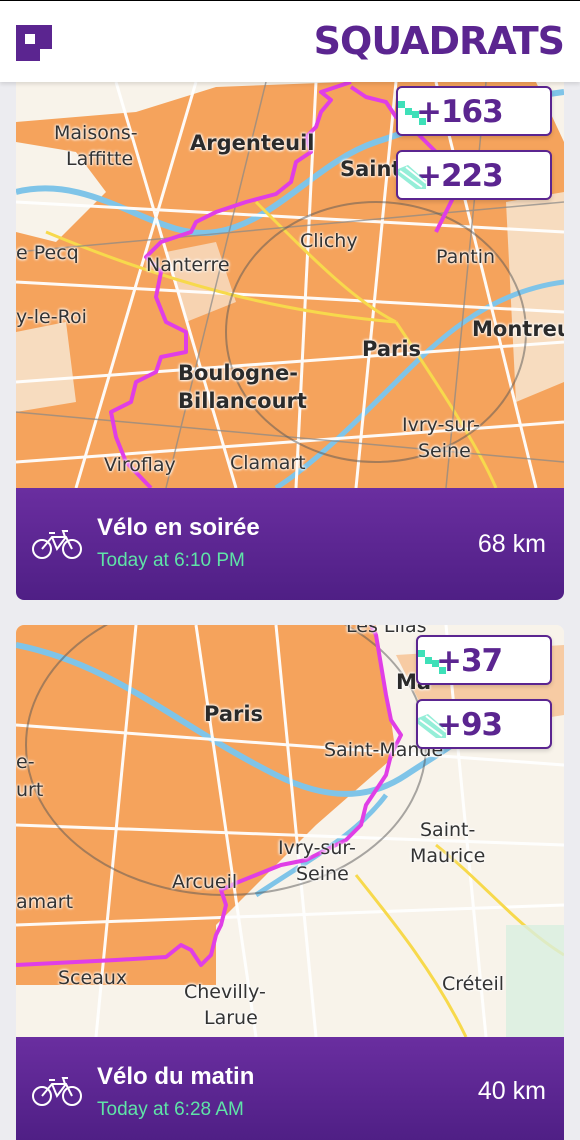 This screenshot has height=1140, width=580. I want to click on activity-distance: 68 km, so click(511, 544).